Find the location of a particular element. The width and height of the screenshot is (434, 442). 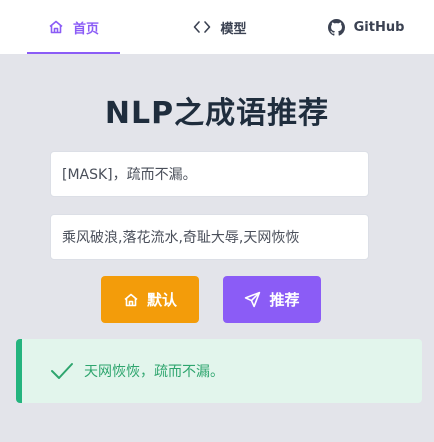

page-title: NLP之成语推荐 is located at coordinates (217, 113).